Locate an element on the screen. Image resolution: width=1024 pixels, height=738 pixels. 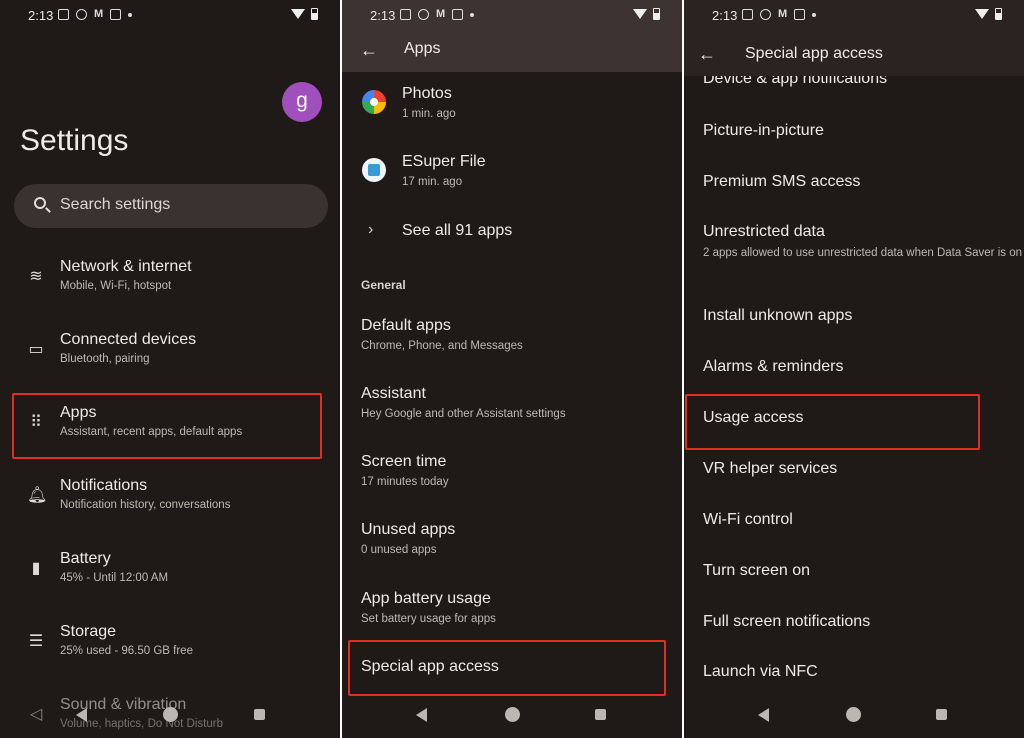
item-subtitle: Notification history, conversations is located at coordinates (145, 505).